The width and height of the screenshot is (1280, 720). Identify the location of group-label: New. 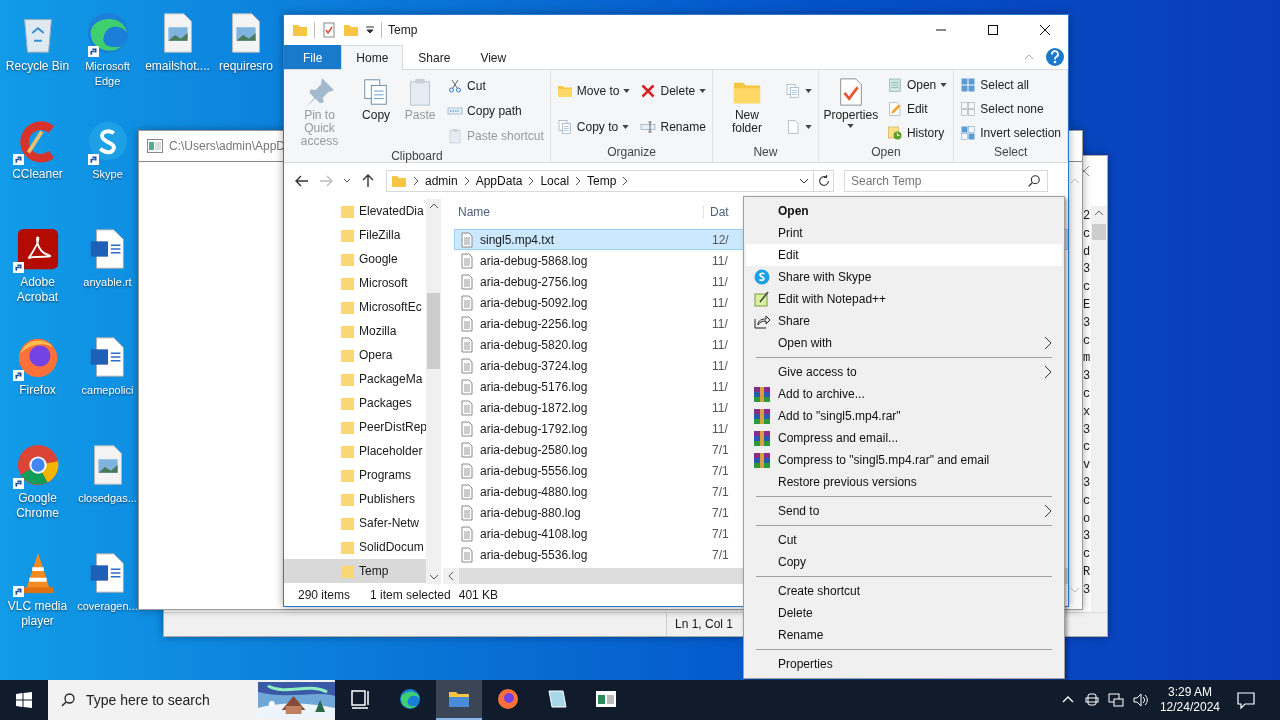
(765, 153).